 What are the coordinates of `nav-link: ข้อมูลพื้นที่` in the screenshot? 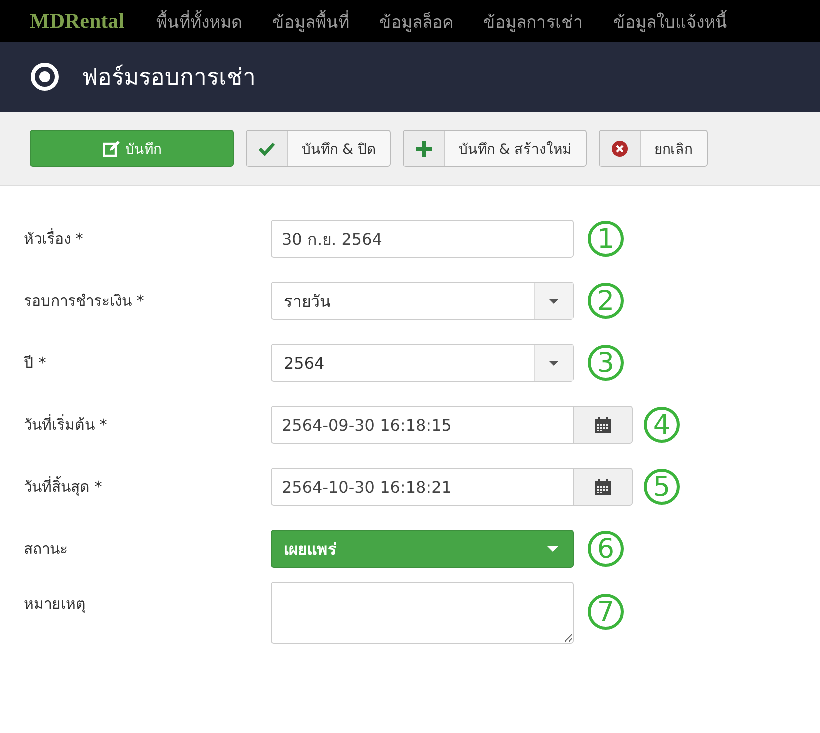 It's located at (311, 21).